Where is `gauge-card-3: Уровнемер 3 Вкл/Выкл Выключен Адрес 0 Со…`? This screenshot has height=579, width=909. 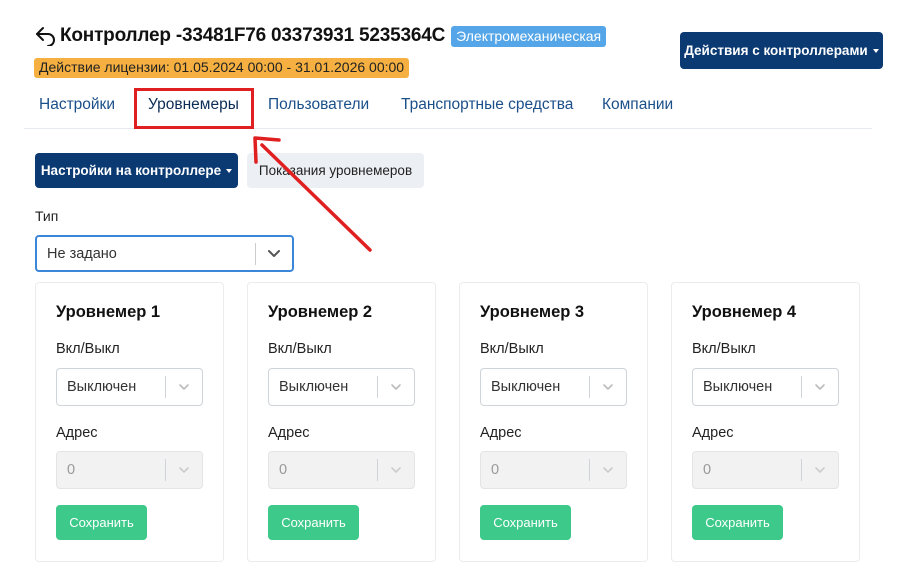
gauge-card-3: Уровнемер 3 Вкл/Выкл Выключен Адрес 0 Со… is located at coordinates (553, 422).